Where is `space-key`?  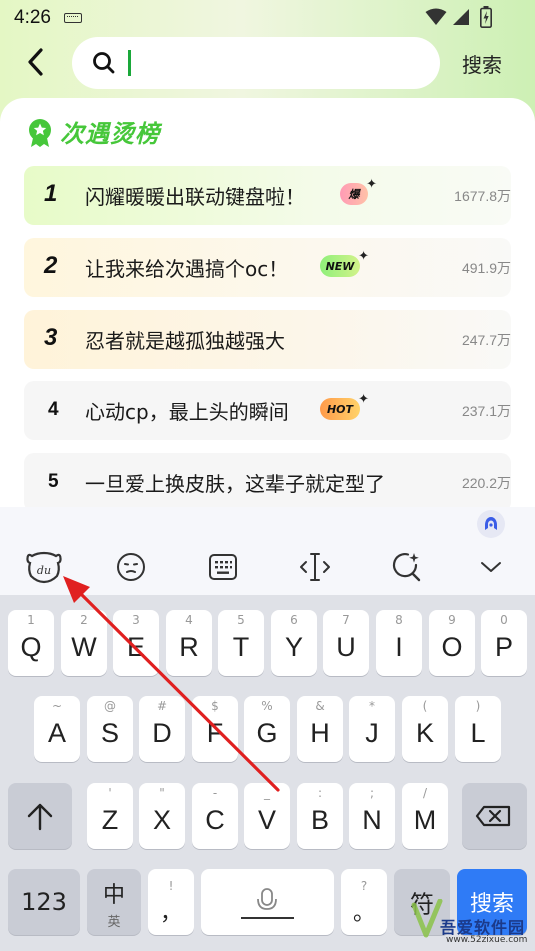 space-key is located at coordinates (267, 902).